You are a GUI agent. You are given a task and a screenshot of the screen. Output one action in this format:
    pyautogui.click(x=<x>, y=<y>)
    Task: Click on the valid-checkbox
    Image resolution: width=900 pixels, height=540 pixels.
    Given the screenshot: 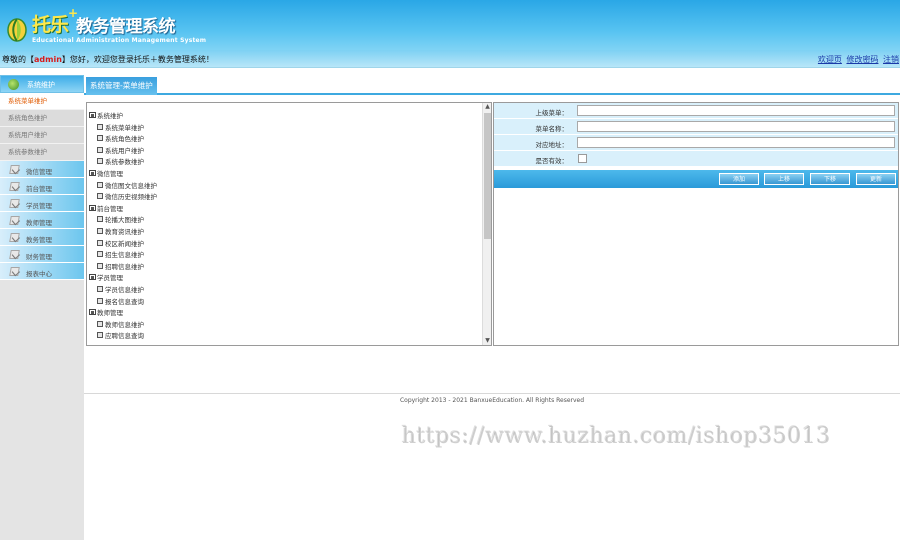 What is the action you would take?
    pyautogui.click(x=582, y=158)
    